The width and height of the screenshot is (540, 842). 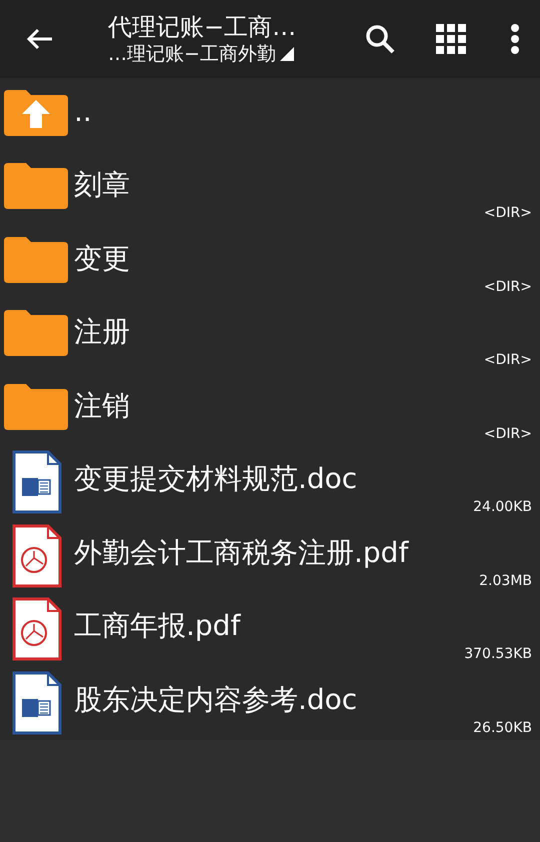 What do you see at coordinates (241, 552) in the screenshot?
I see `file-name: 外勤会计工商税务注册.pdf` at bounding box center [241, 552].